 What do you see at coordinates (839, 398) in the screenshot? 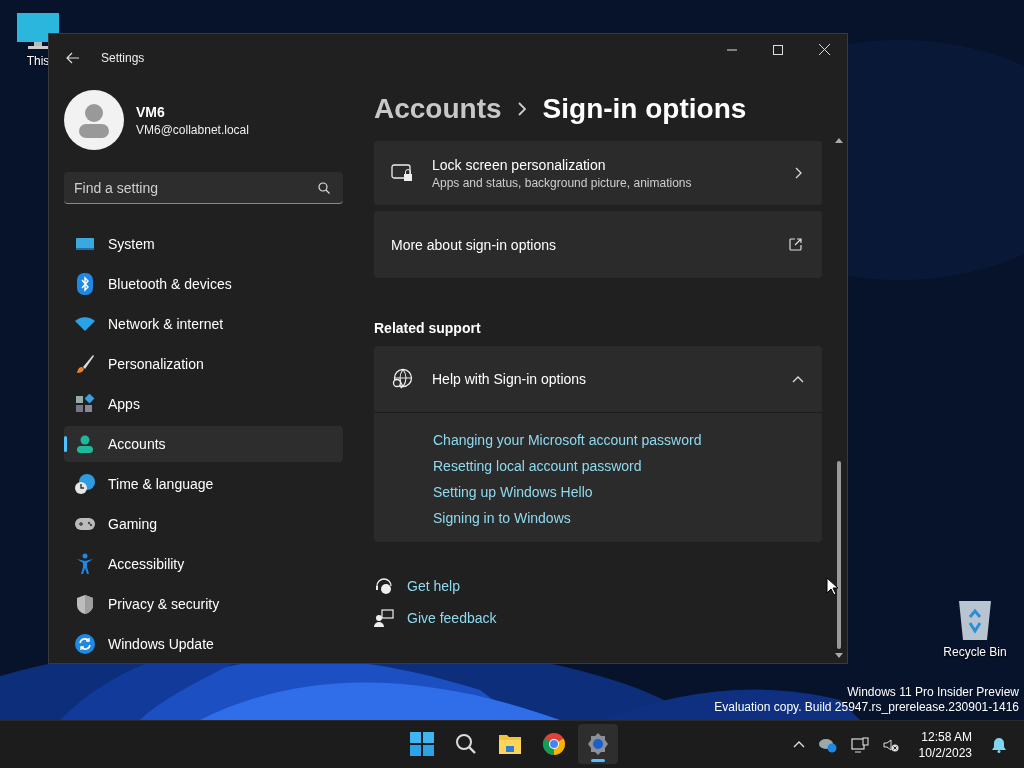
I see `scrollbar` at bounding box center [839, 398].